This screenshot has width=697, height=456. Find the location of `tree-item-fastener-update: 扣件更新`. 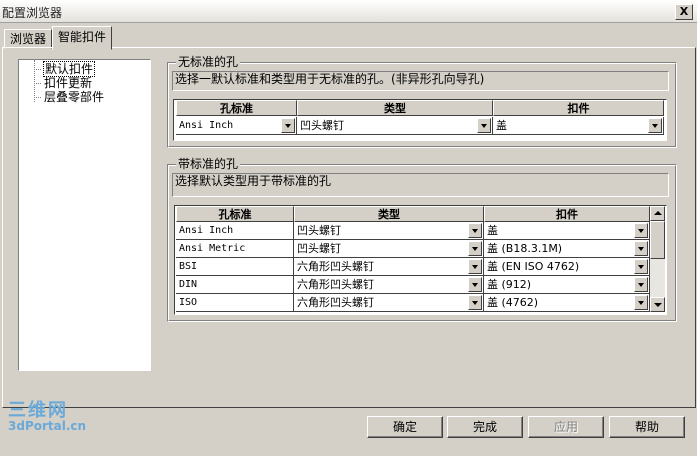

tree-item-fastener-update: 扣件更新 is located at coordinates (63, 83).